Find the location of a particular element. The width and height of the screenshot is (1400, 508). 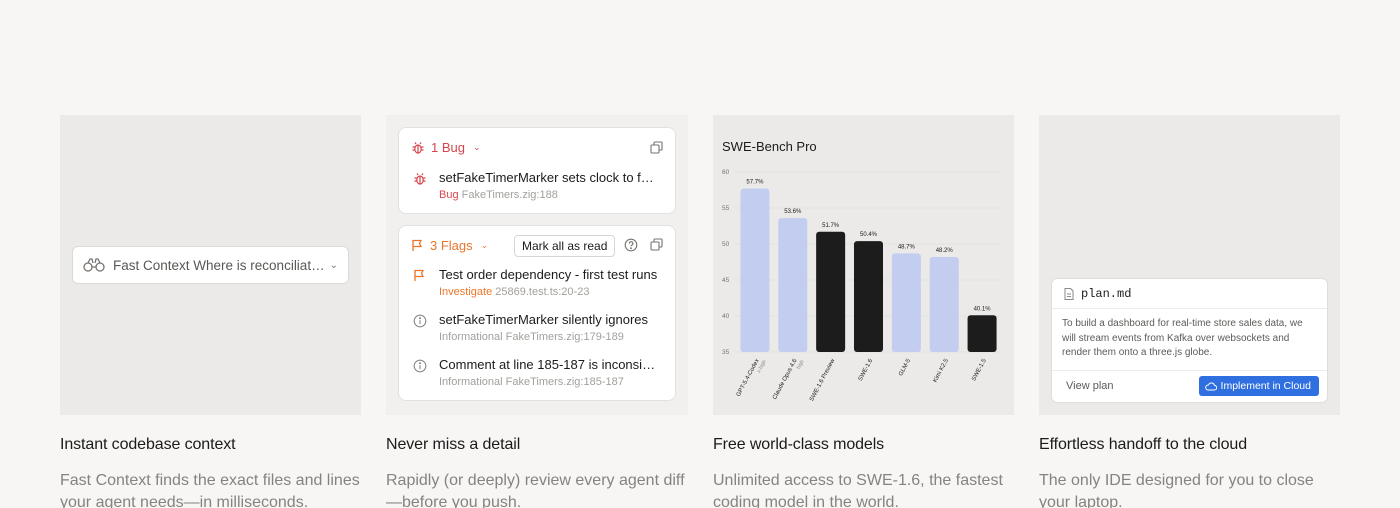

data-label: 40.1% is located at coordinates (983, 309).